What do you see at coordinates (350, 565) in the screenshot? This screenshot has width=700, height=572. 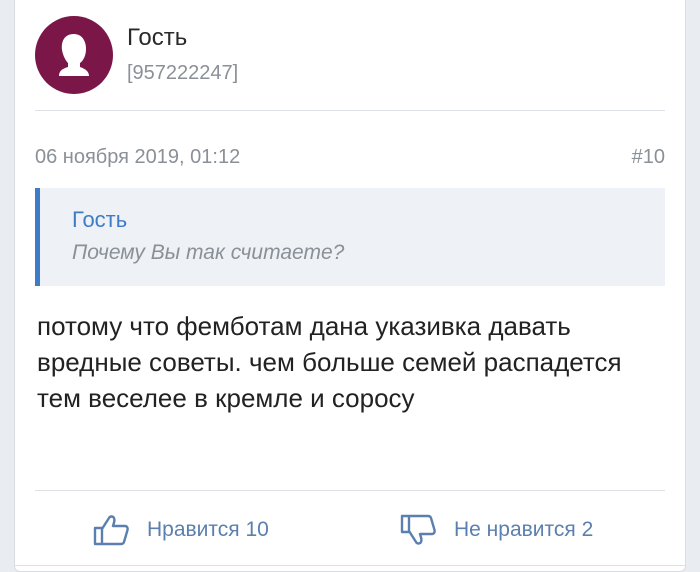 I see `bottom-divider` at bounding box center [350, 565].